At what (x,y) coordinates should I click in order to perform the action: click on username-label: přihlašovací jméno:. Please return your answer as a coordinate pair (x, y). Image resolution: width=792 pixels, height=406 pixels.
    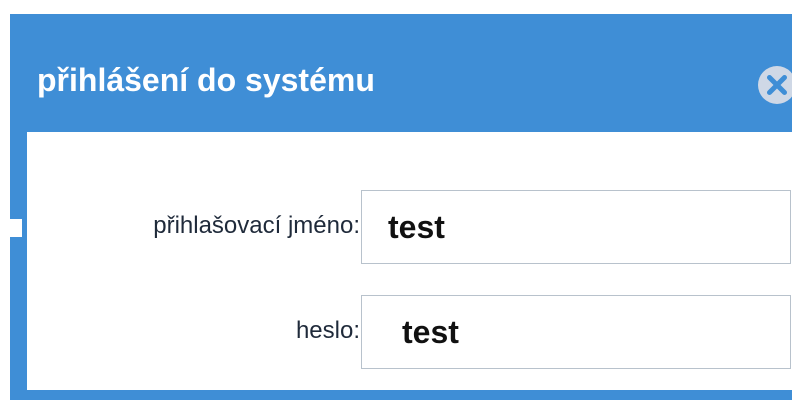
    Looking at the image, I should click on (256, 225).